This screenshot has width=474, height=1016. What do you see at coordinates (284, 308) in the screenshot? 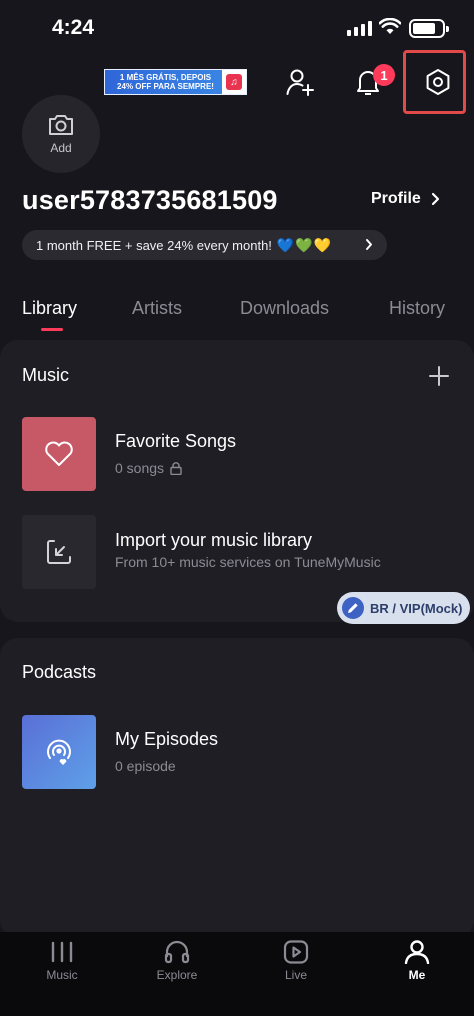
I see `tab-downloads: Downloads` at bounding box center [284, 308].